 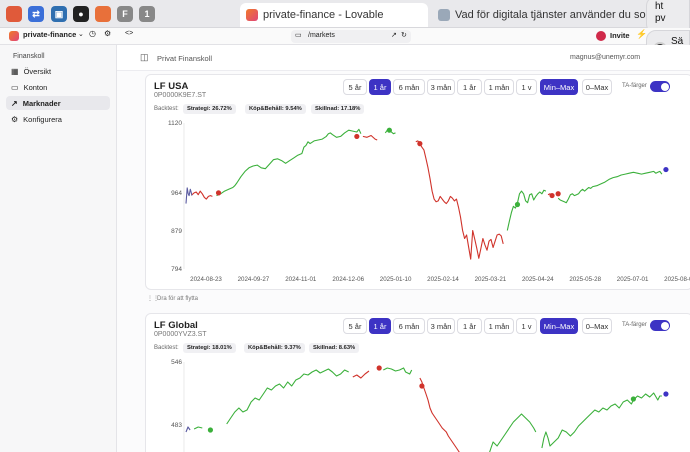 What do you see at coordinates (37, 71) in the screenshot?
I see `sidebar-item-label: Översikt` at bounding box center [37, 71].